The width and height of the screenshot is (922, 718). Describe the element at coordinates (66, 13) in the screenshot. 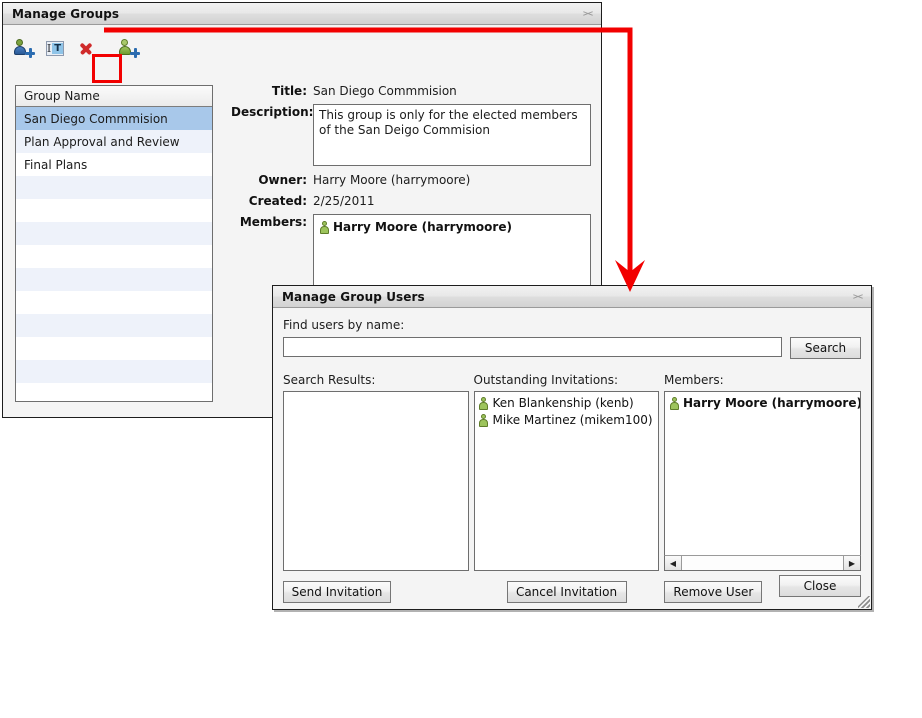

I see `manage-groups-title: Manage Groups` at that location.